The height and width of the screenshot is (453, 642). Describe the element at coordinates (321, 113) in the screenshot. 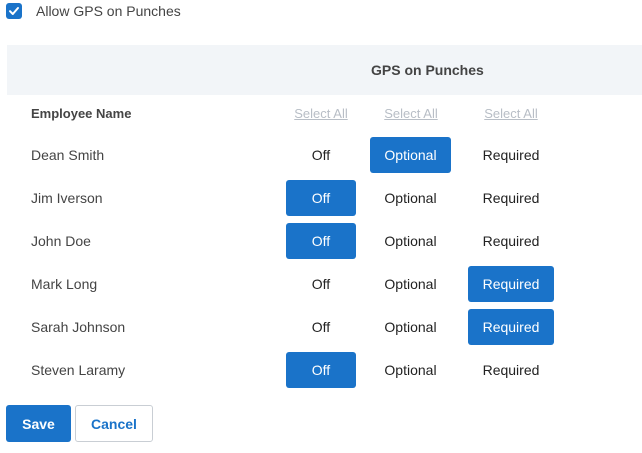

I see `select-all-off: Select All` at that location.